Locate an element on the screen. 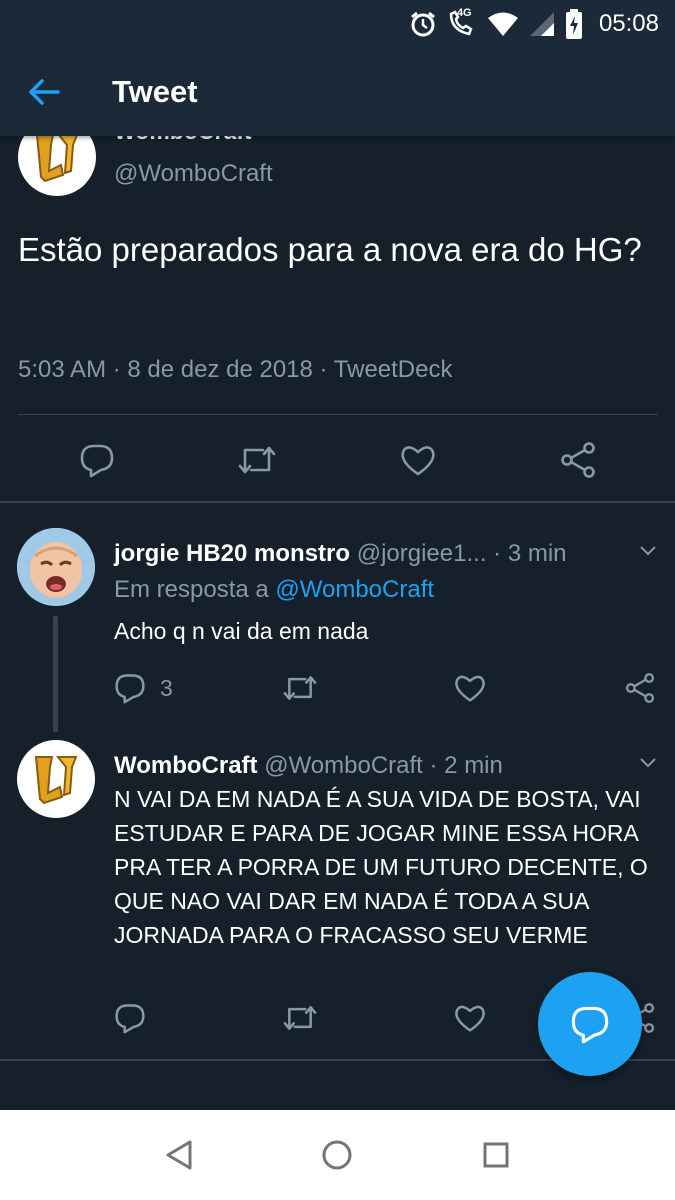 This screenshot has height=1200, width=675. reply-count: 3 is located at coordinates (166, 687).